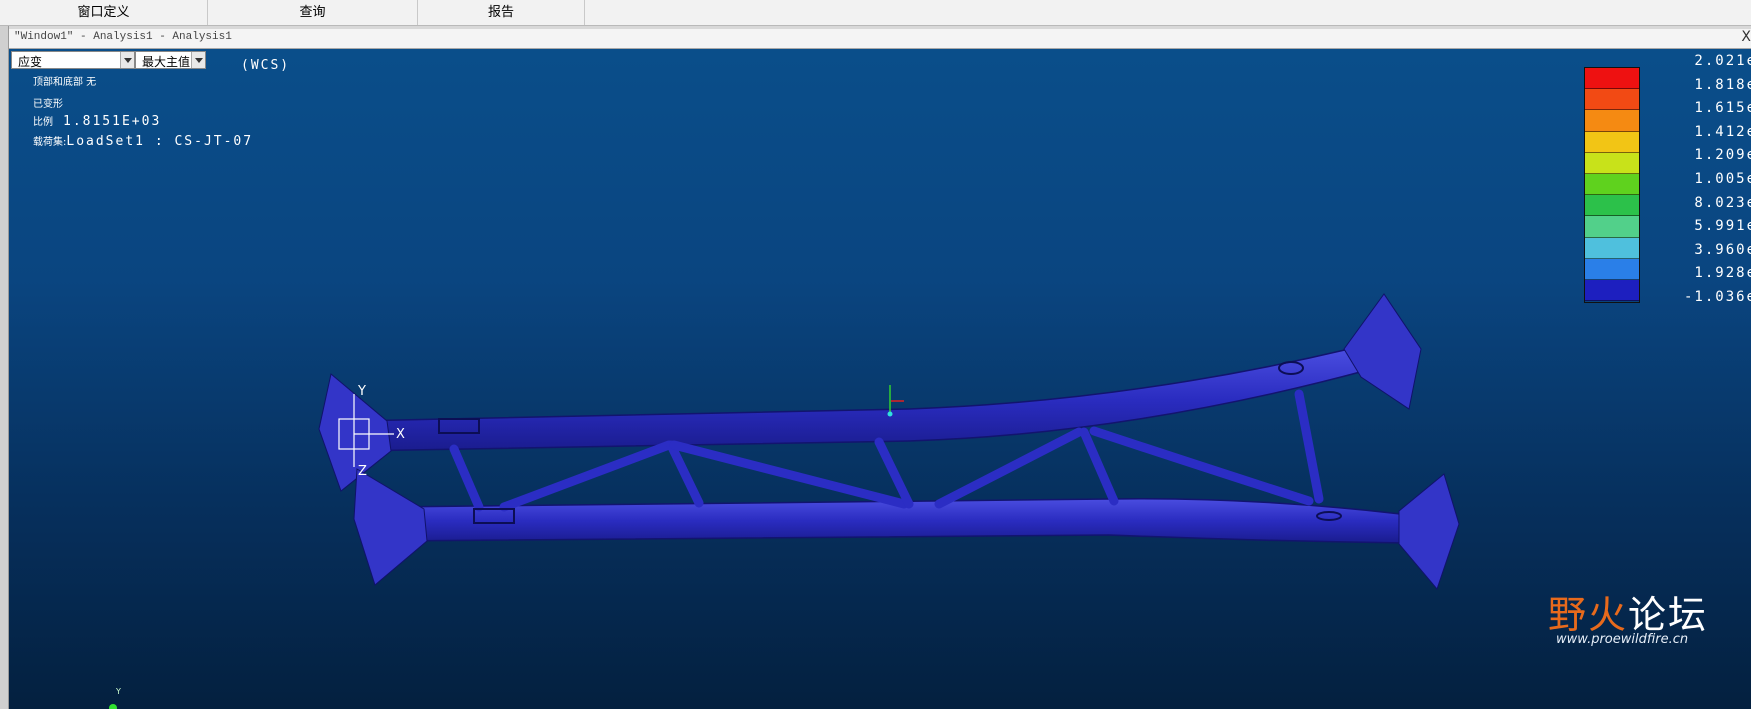 This screenshot has width=1751, height=709. I want to click on window-titlebar: "Window1" - Analysis1 - Analysis1 X, so click(880, 39).